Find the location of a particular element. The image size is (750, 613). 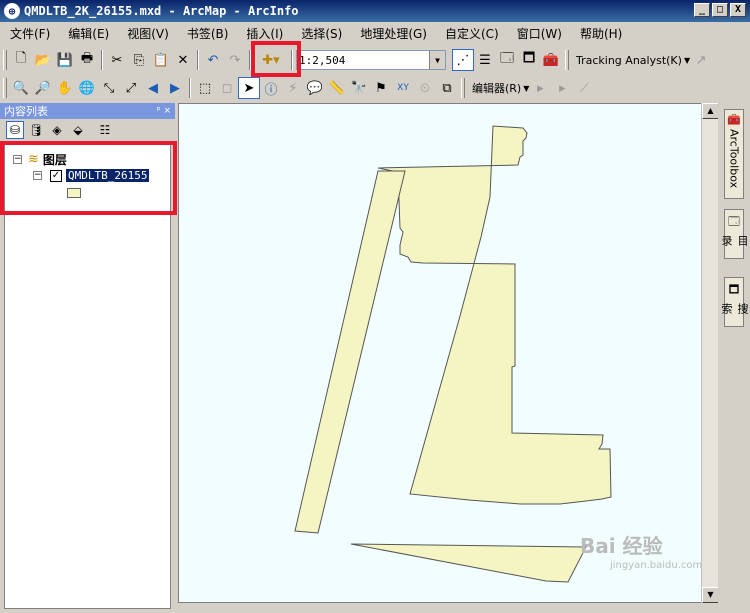

search-window-icon: 🗖 is located at coordinates (529, 60).